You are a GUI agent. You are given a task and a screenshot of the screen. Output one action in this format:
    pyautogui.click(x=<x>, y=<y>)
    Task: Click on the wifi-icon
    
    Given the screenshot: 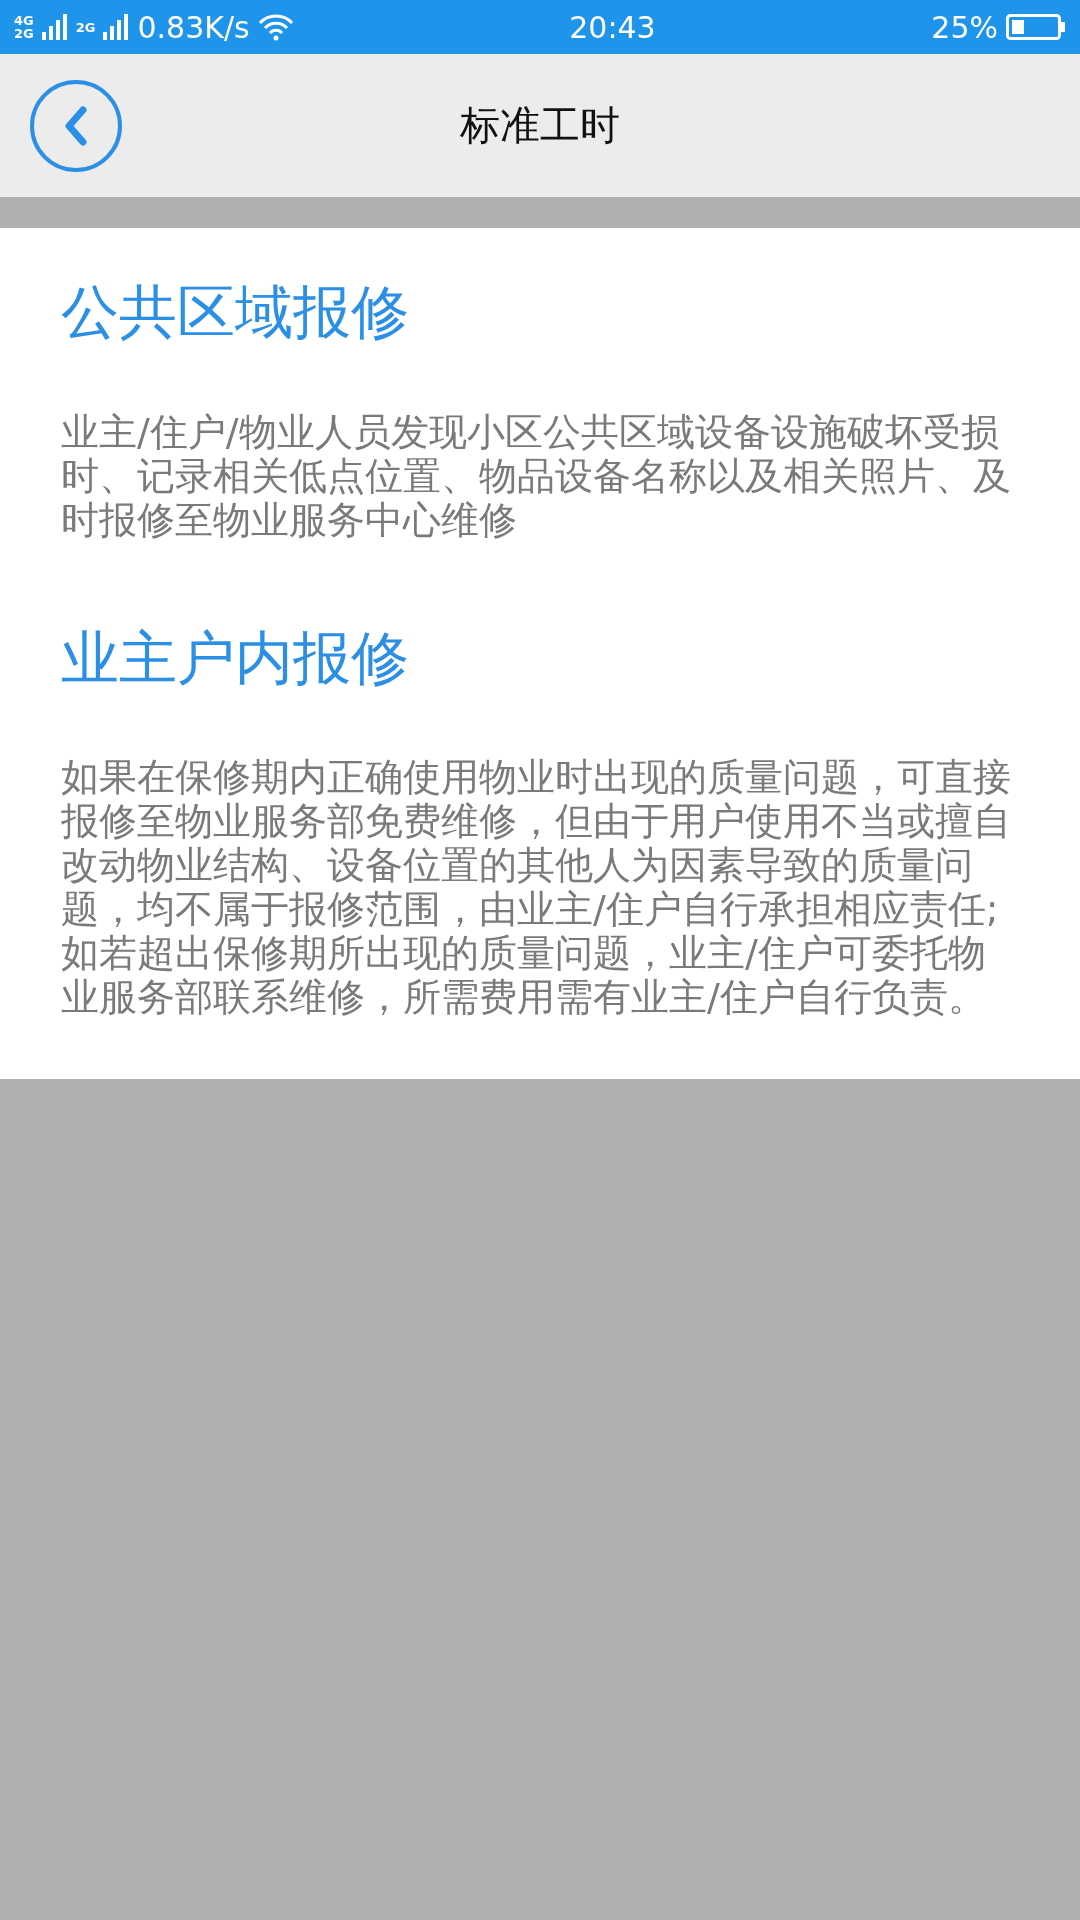 What is the action you would take?
    pyautogui.click(x=275, y=27)
    